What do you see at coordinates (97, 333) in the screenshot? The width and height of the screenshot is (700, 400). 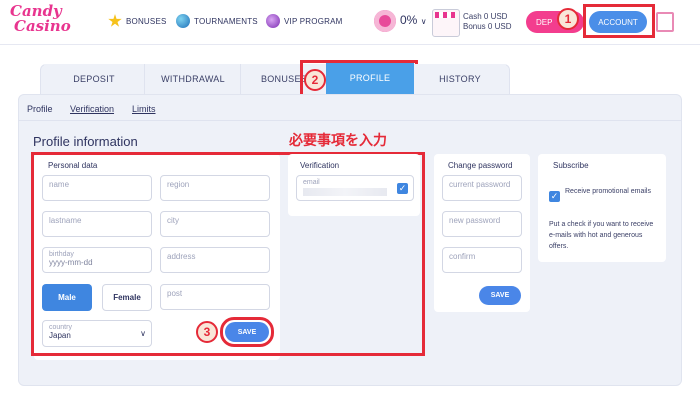 I see `country-select: country Japan ∨` at bounding box center [97, 333].